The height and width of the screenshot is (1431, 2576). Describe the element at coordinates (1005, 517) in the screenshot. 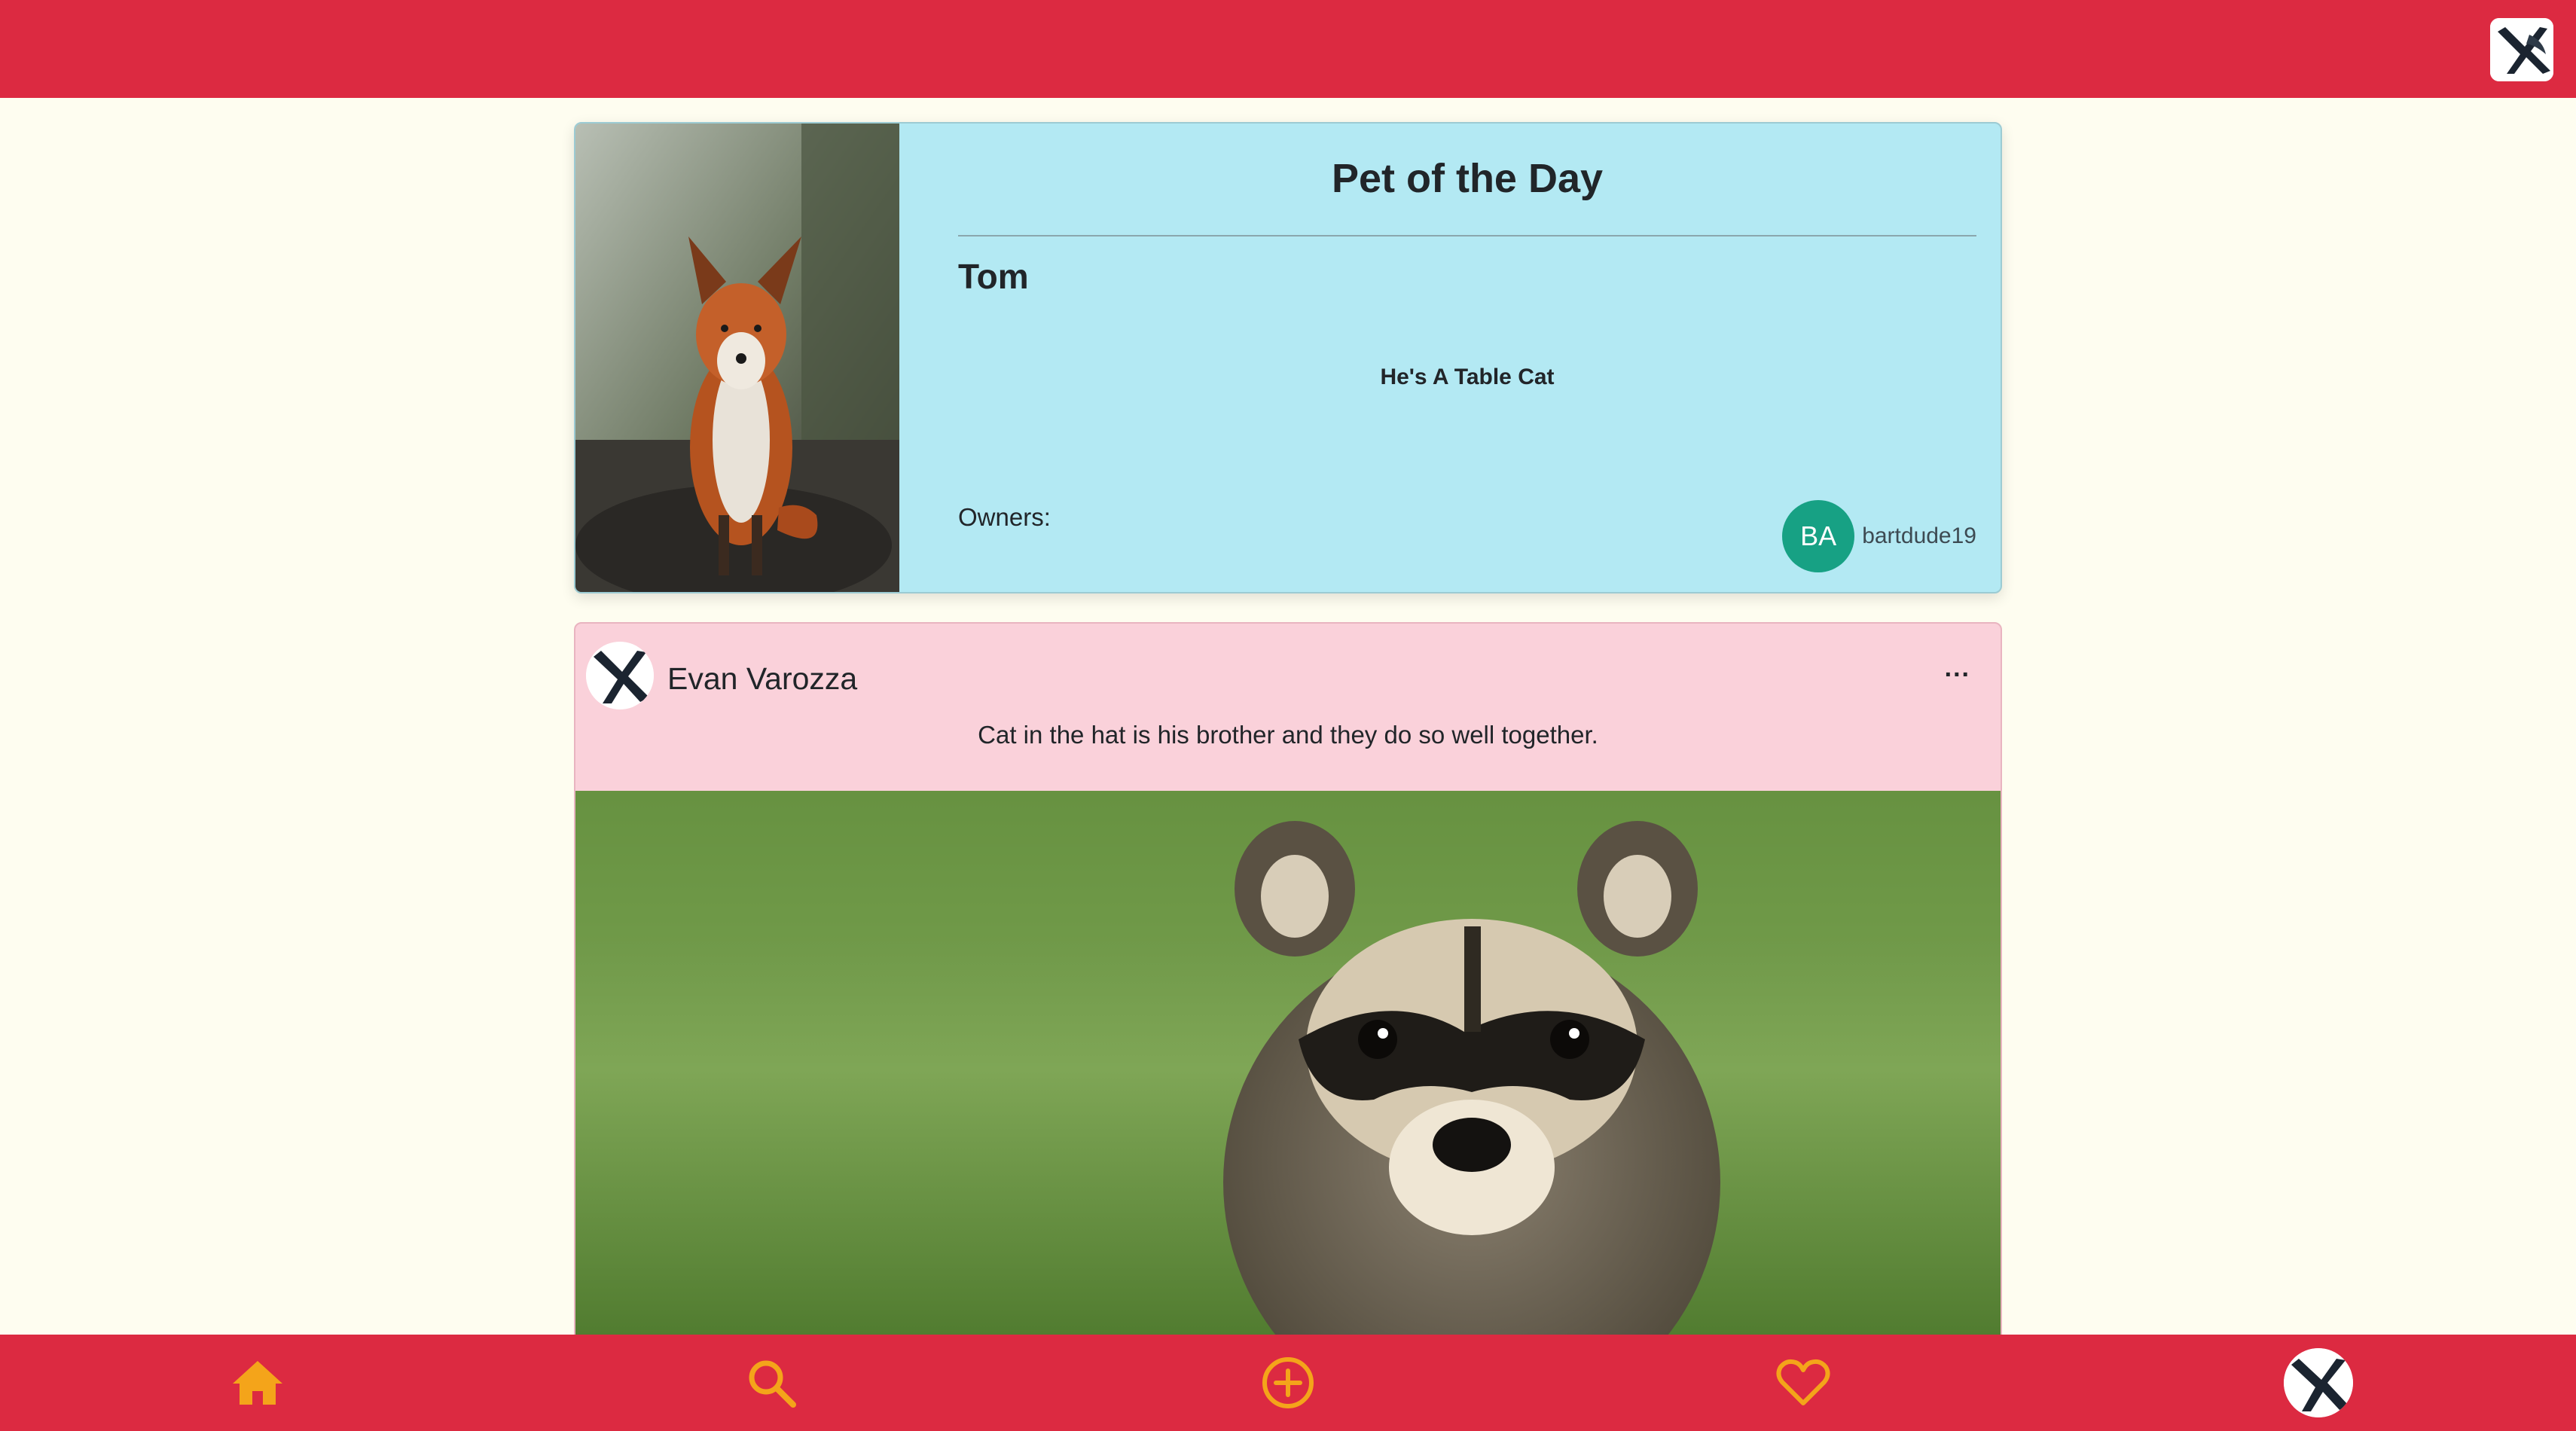

I see `owners-label: Owners:` at that location.